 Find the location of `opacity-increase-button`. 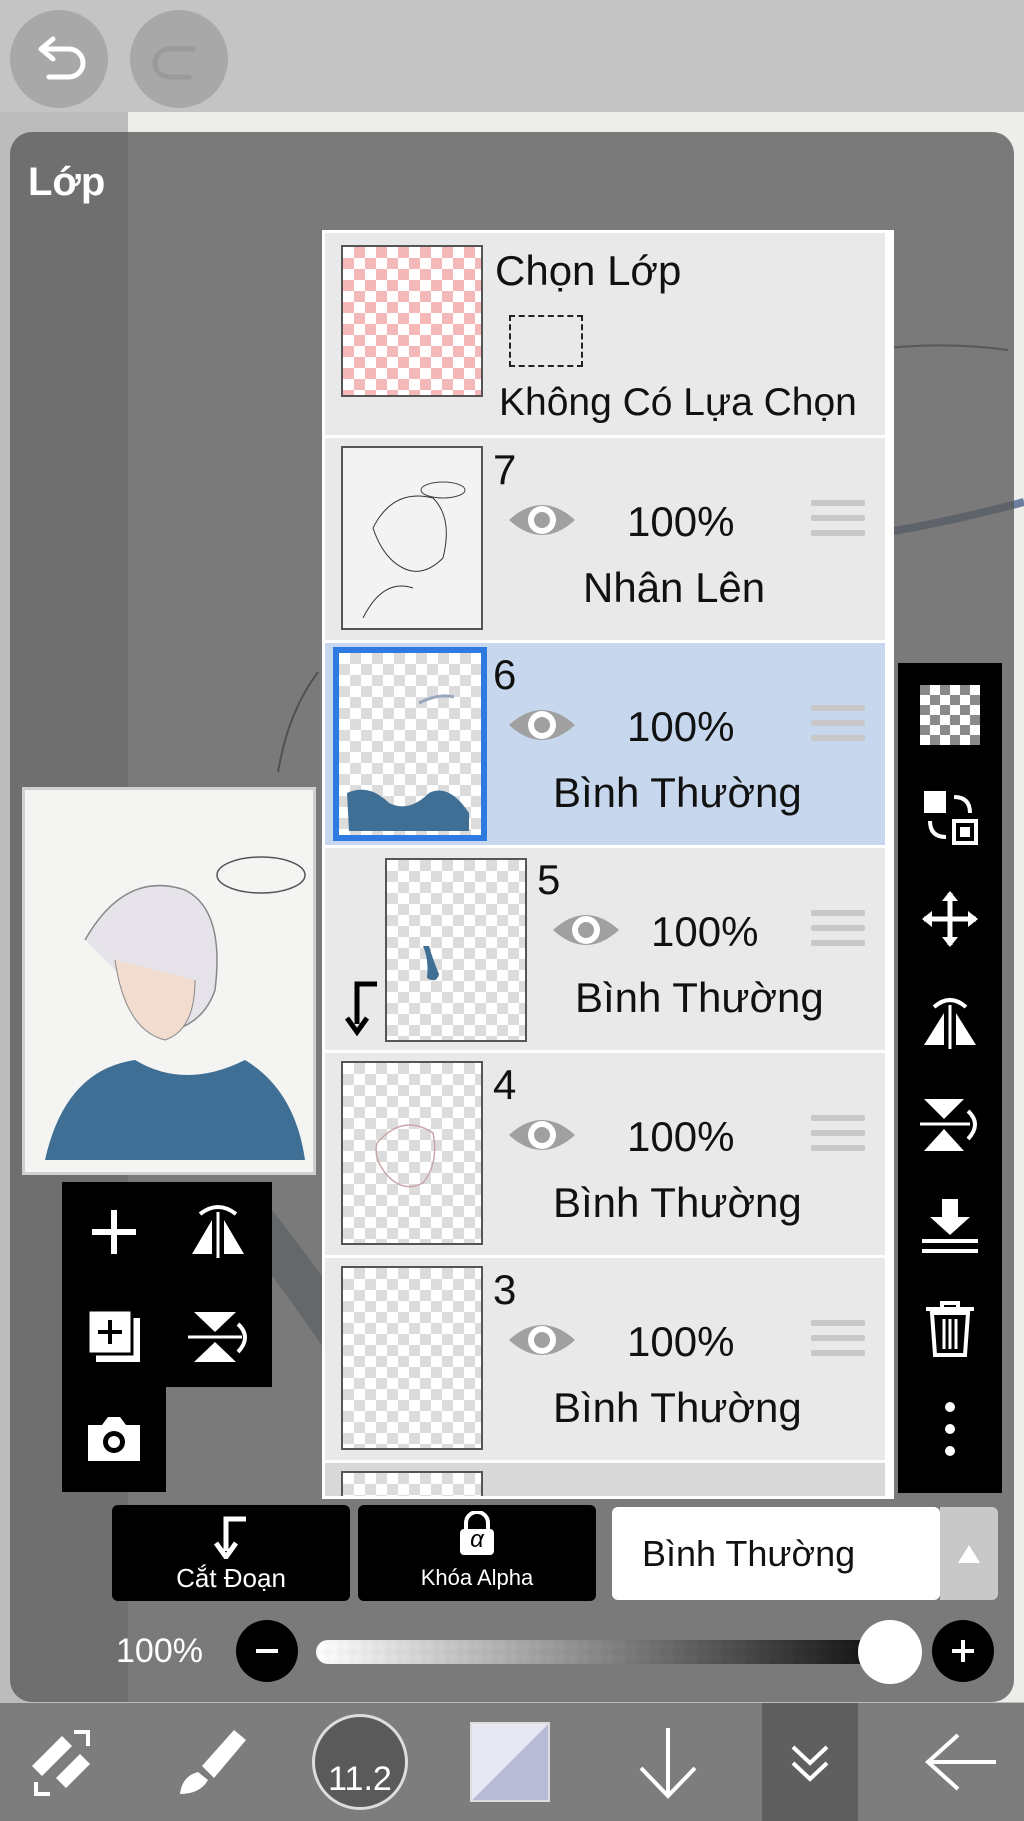

opacity-increase-button is located at coordinates (963, 1651).